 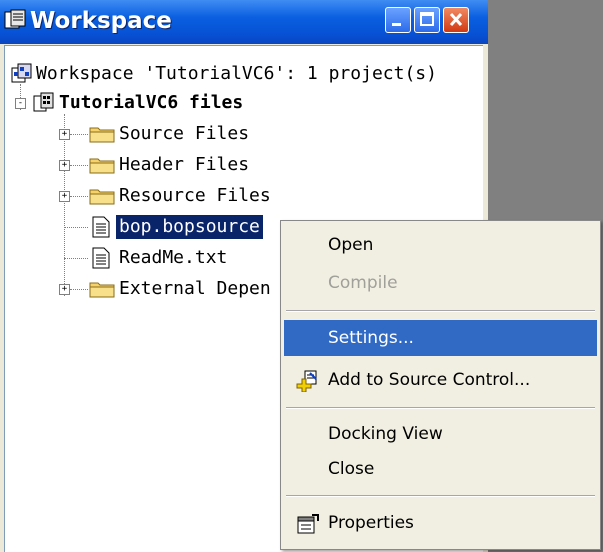 What do you see at coordinates (440, 245) in the screenshot?
I see `menu-item-open: Open` at bounding box center [440, 245].